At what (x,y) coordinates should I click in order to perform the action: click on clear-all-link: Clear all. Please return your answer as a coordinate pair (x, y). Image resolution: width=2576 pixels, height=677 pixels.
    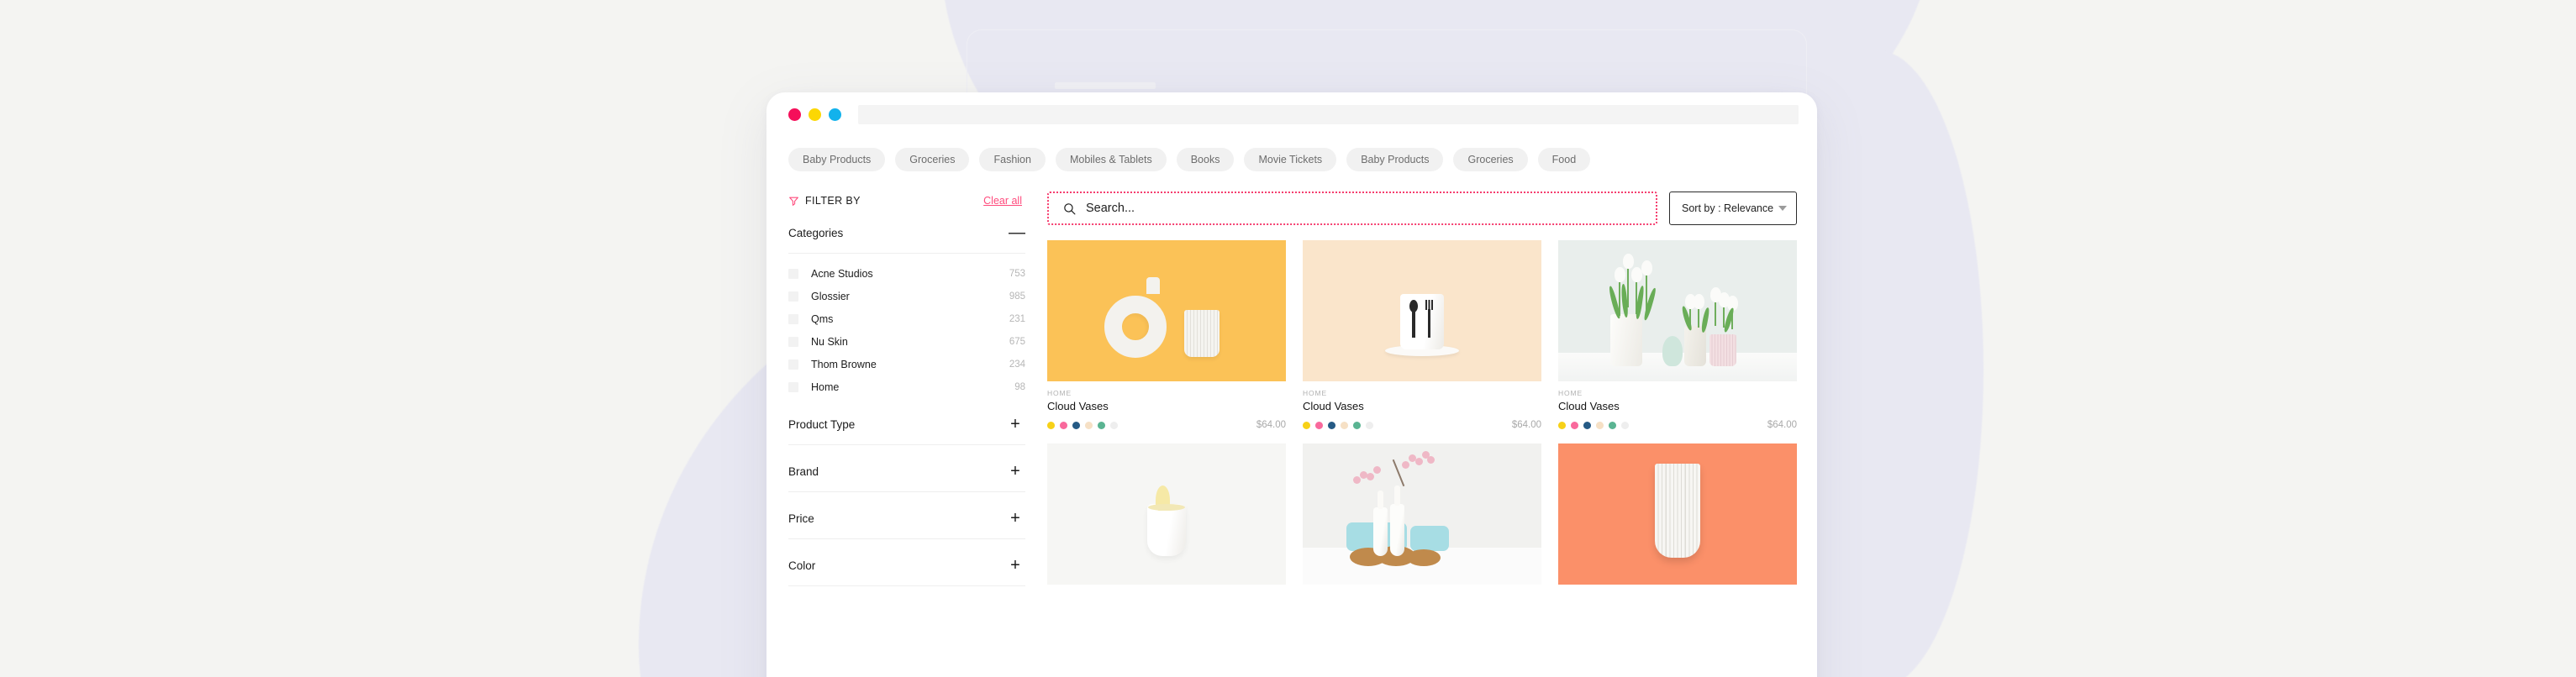
    Looking at the image, I should click on (1002, 201).